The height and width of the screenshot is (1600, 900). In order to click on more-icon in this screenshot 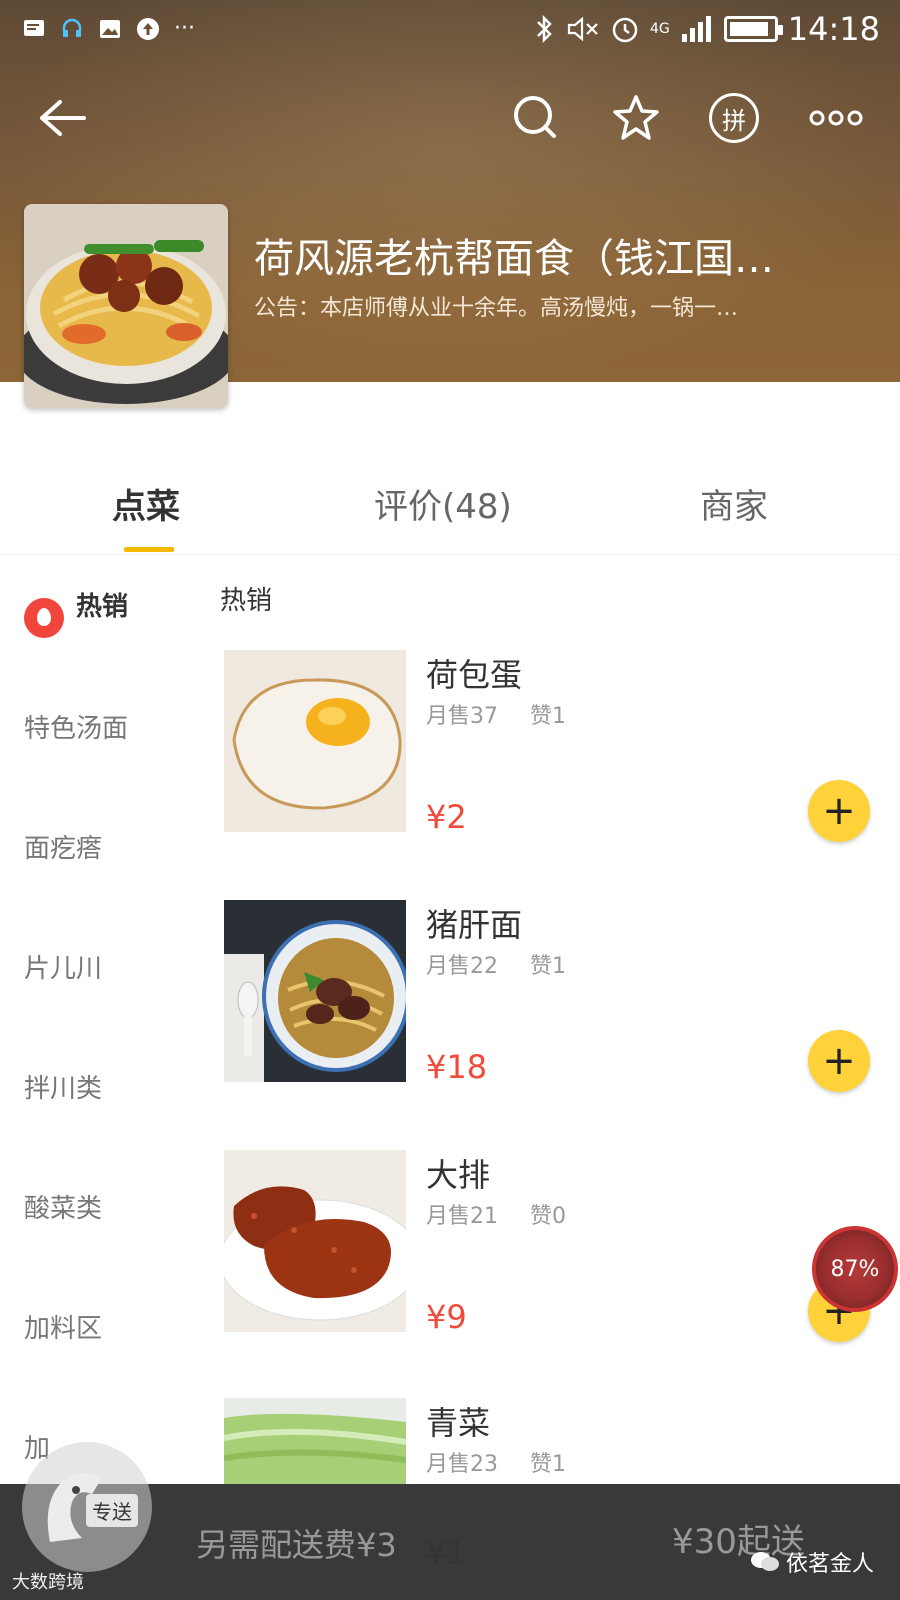, I will do `click(836, 118)`.